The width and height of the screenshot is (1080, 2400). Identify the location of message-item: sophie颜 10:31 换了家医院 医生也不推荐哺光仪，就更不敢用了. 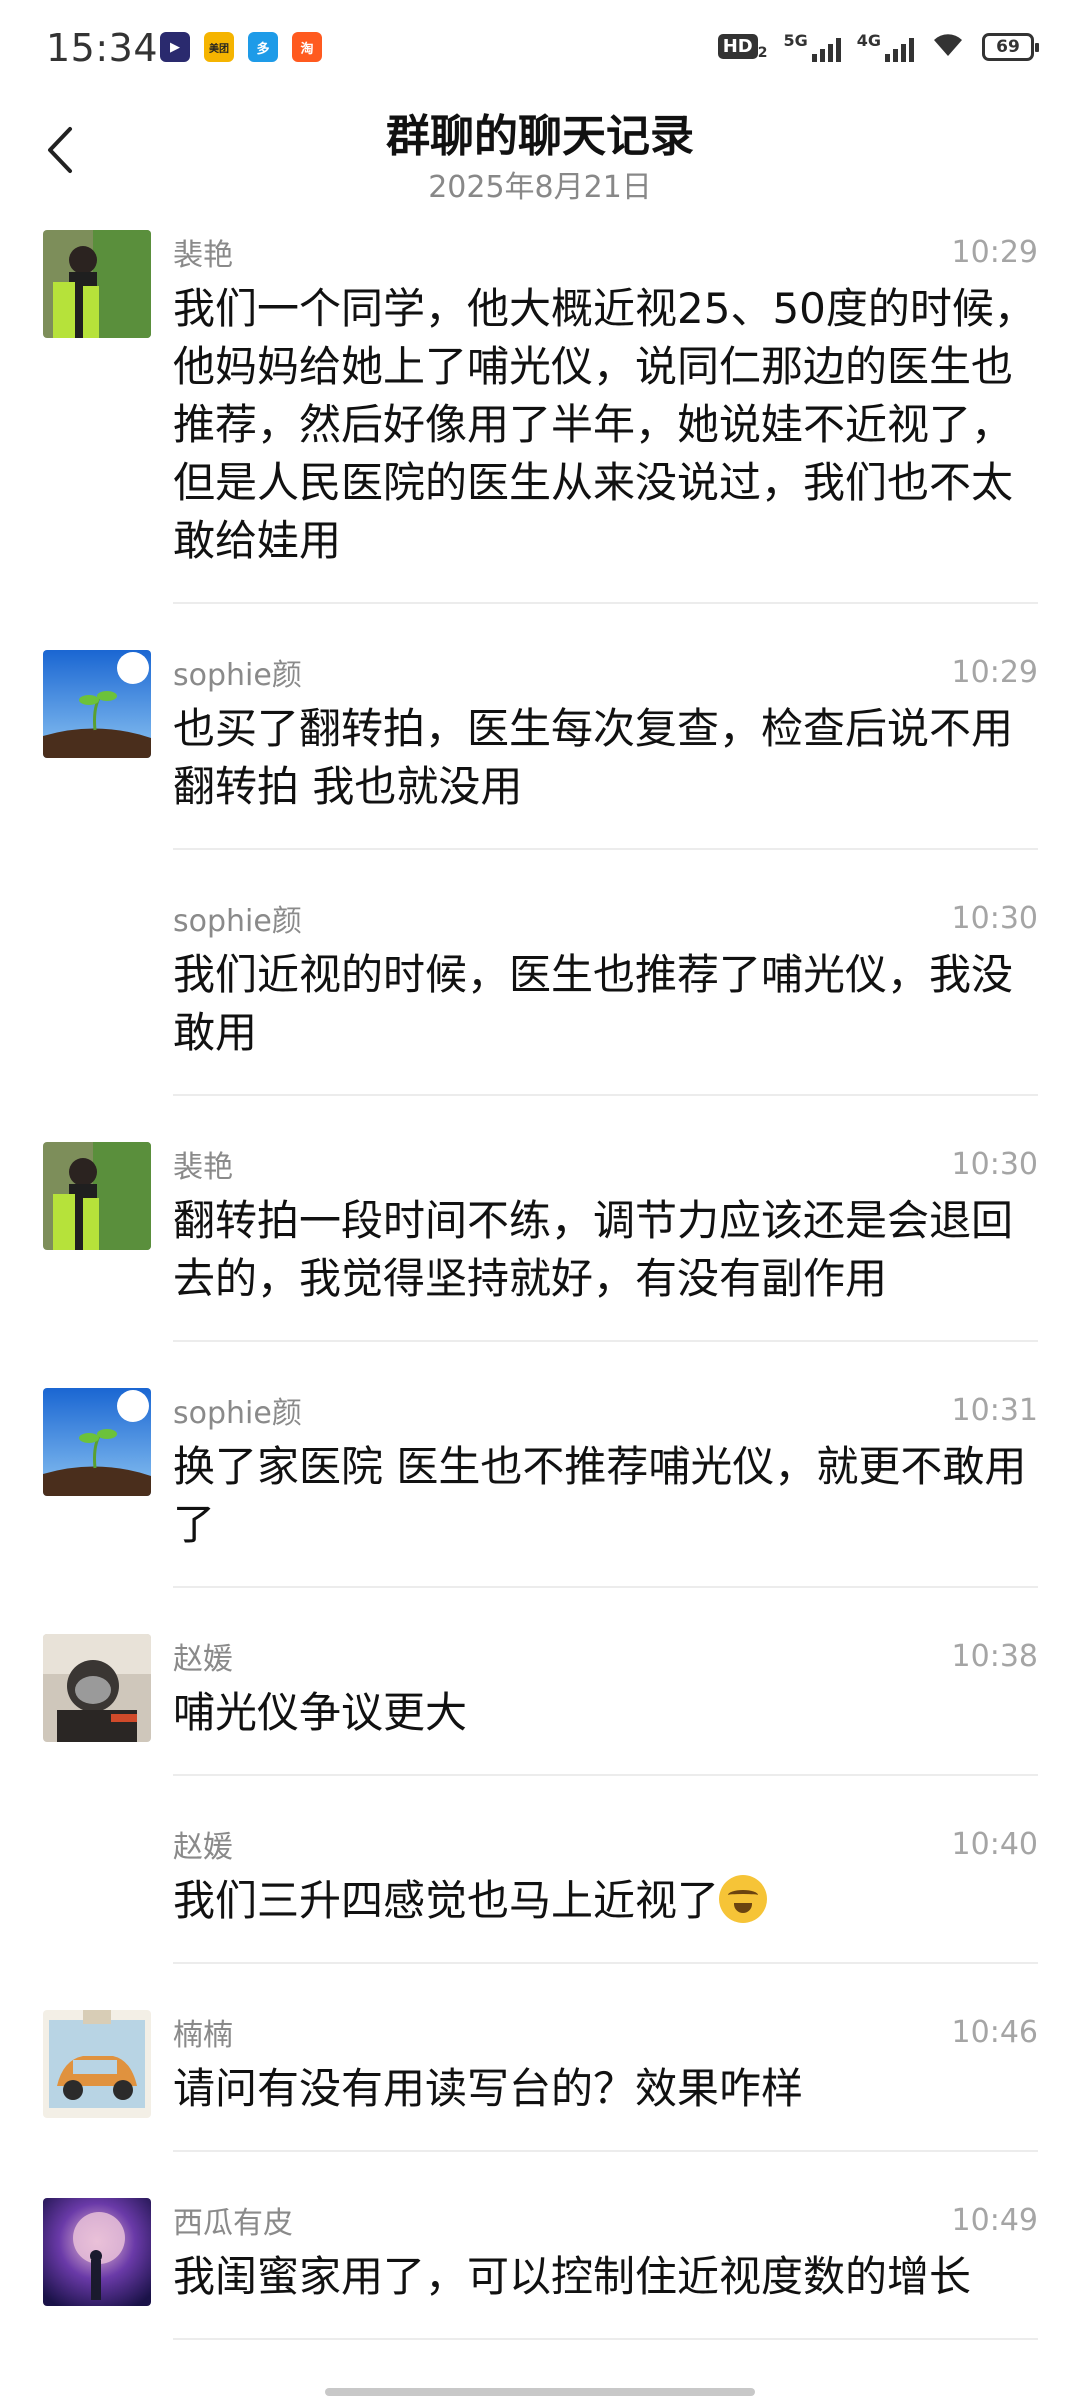
(540, 1484).